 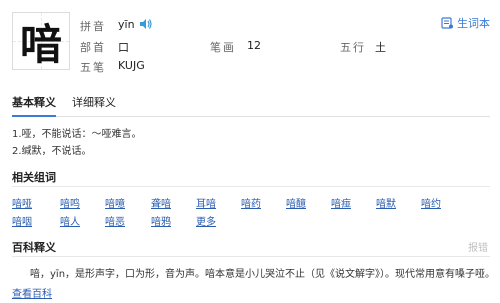 What do you see at coordinates (161, 220) in the screenshot?
I see `related-word: 喑鸦` at bounding box center [161, 220].